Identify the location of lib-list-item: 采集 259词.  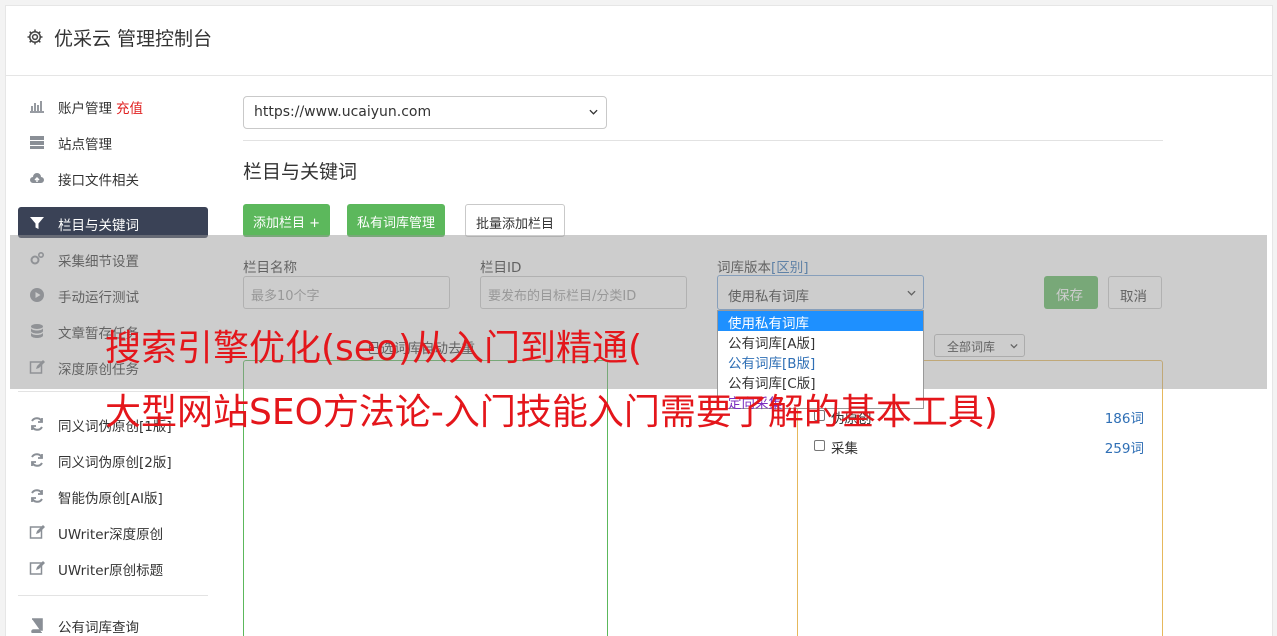
(979, 447).